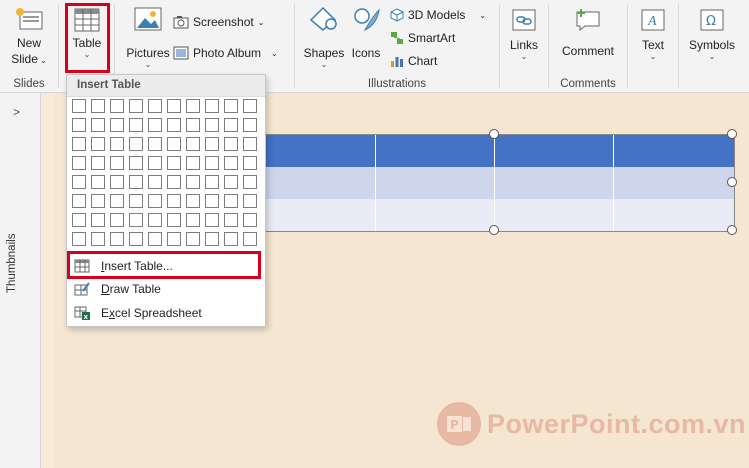 This screenshot has height=468, width=749. Describe the element at coordinates (438, 15) in the screenshot. I see `3d-models-button: 3D Models ⌄` at that location.